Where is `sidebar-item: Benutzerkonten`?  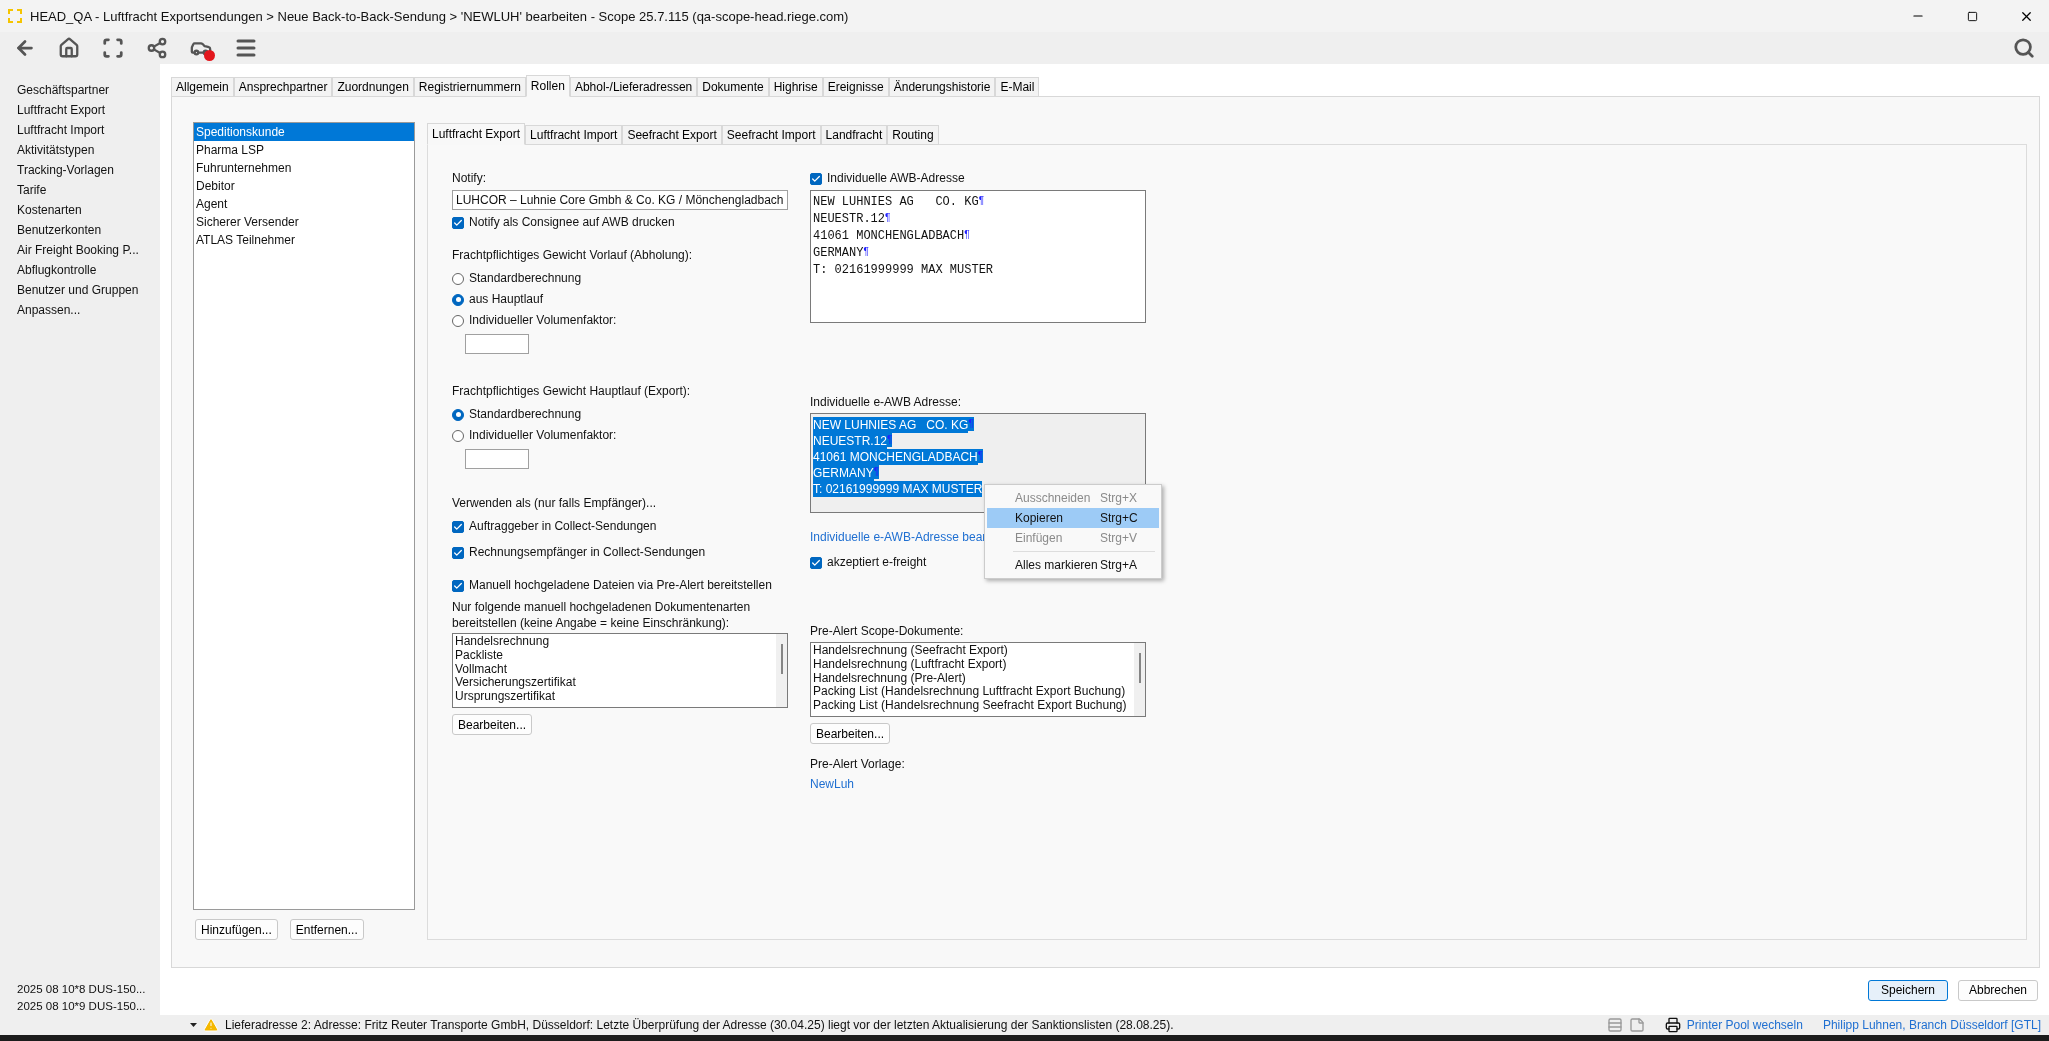
sidebar-item: Benutzerkonten is located at coordinates (88, 230).